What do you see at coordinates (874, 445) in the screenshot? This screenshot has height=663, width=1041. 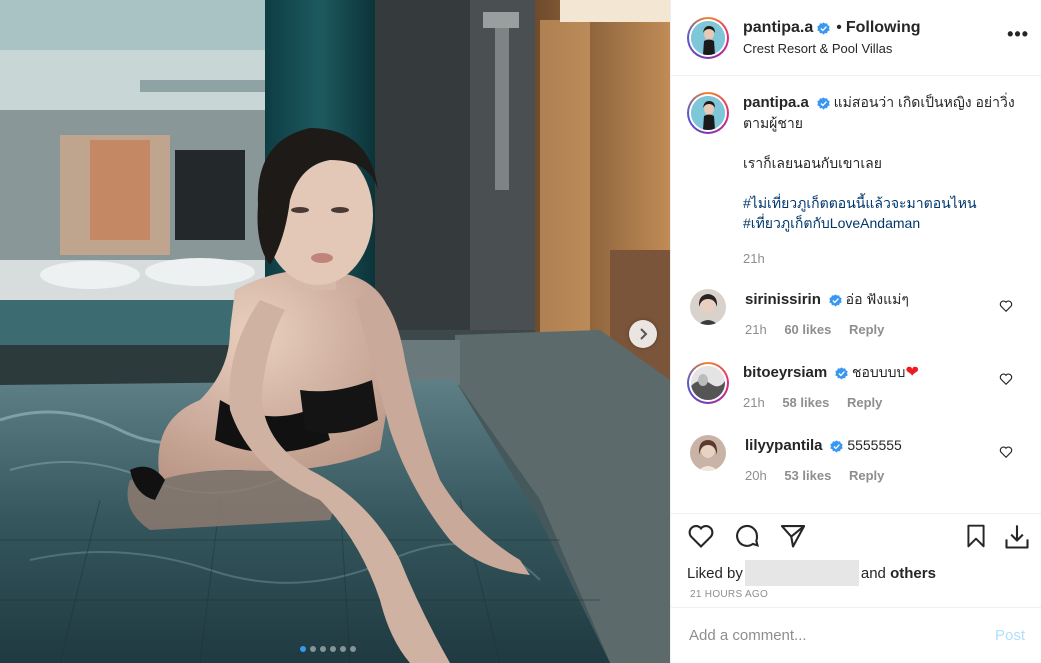 I see `comment-text: 5555555` at bounding box center [874, 445].